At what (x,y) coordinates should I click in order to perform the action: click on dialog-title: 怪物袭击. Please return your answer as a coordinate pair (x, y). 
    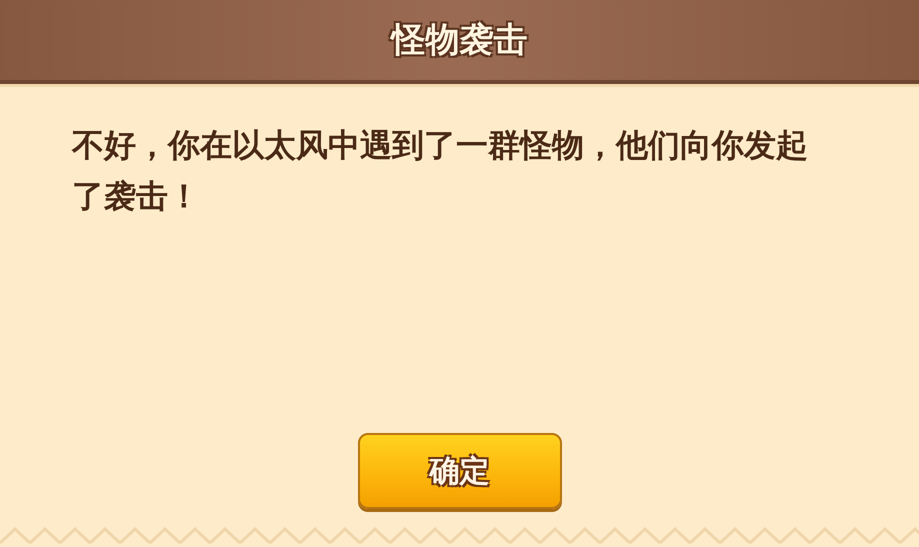
    Looking at the image, I should click on (460, 40).